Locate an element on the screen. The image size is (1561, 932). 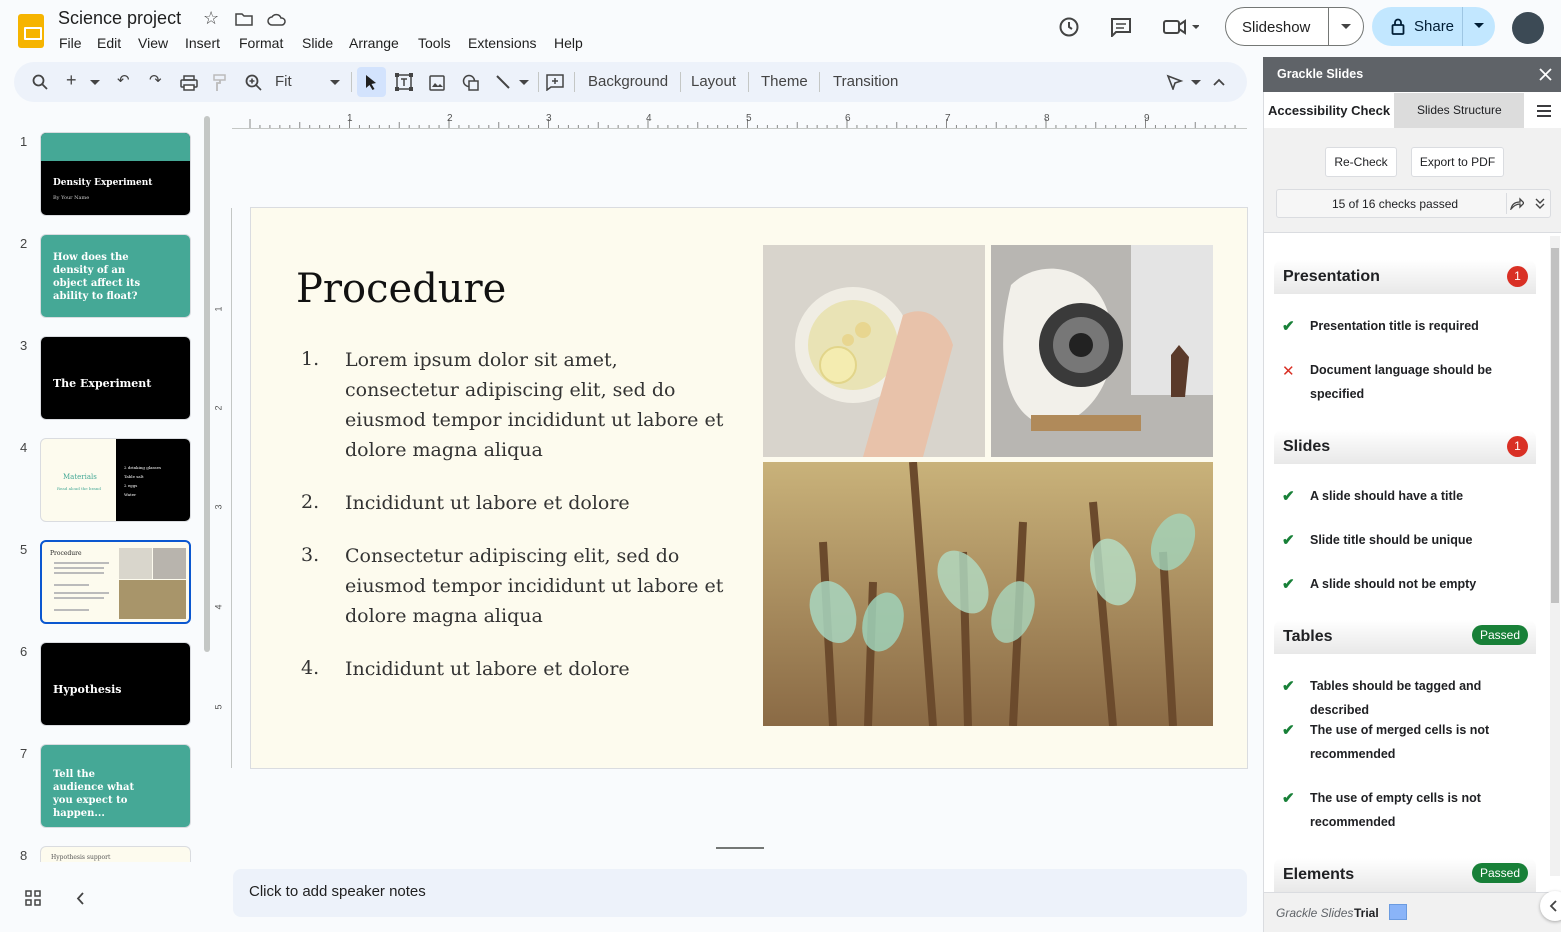
select-tool is located at coordinates (371, 82).